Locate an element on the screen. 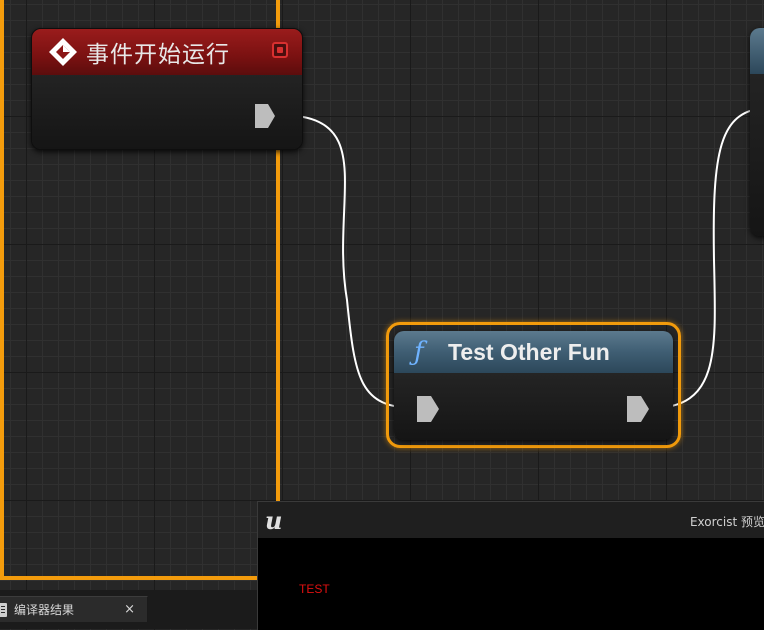 Image resolution: width=764 pixels, height=630 pixels. event-begin-play-node: 事件开始运行 is located at coordinates (167, 89).